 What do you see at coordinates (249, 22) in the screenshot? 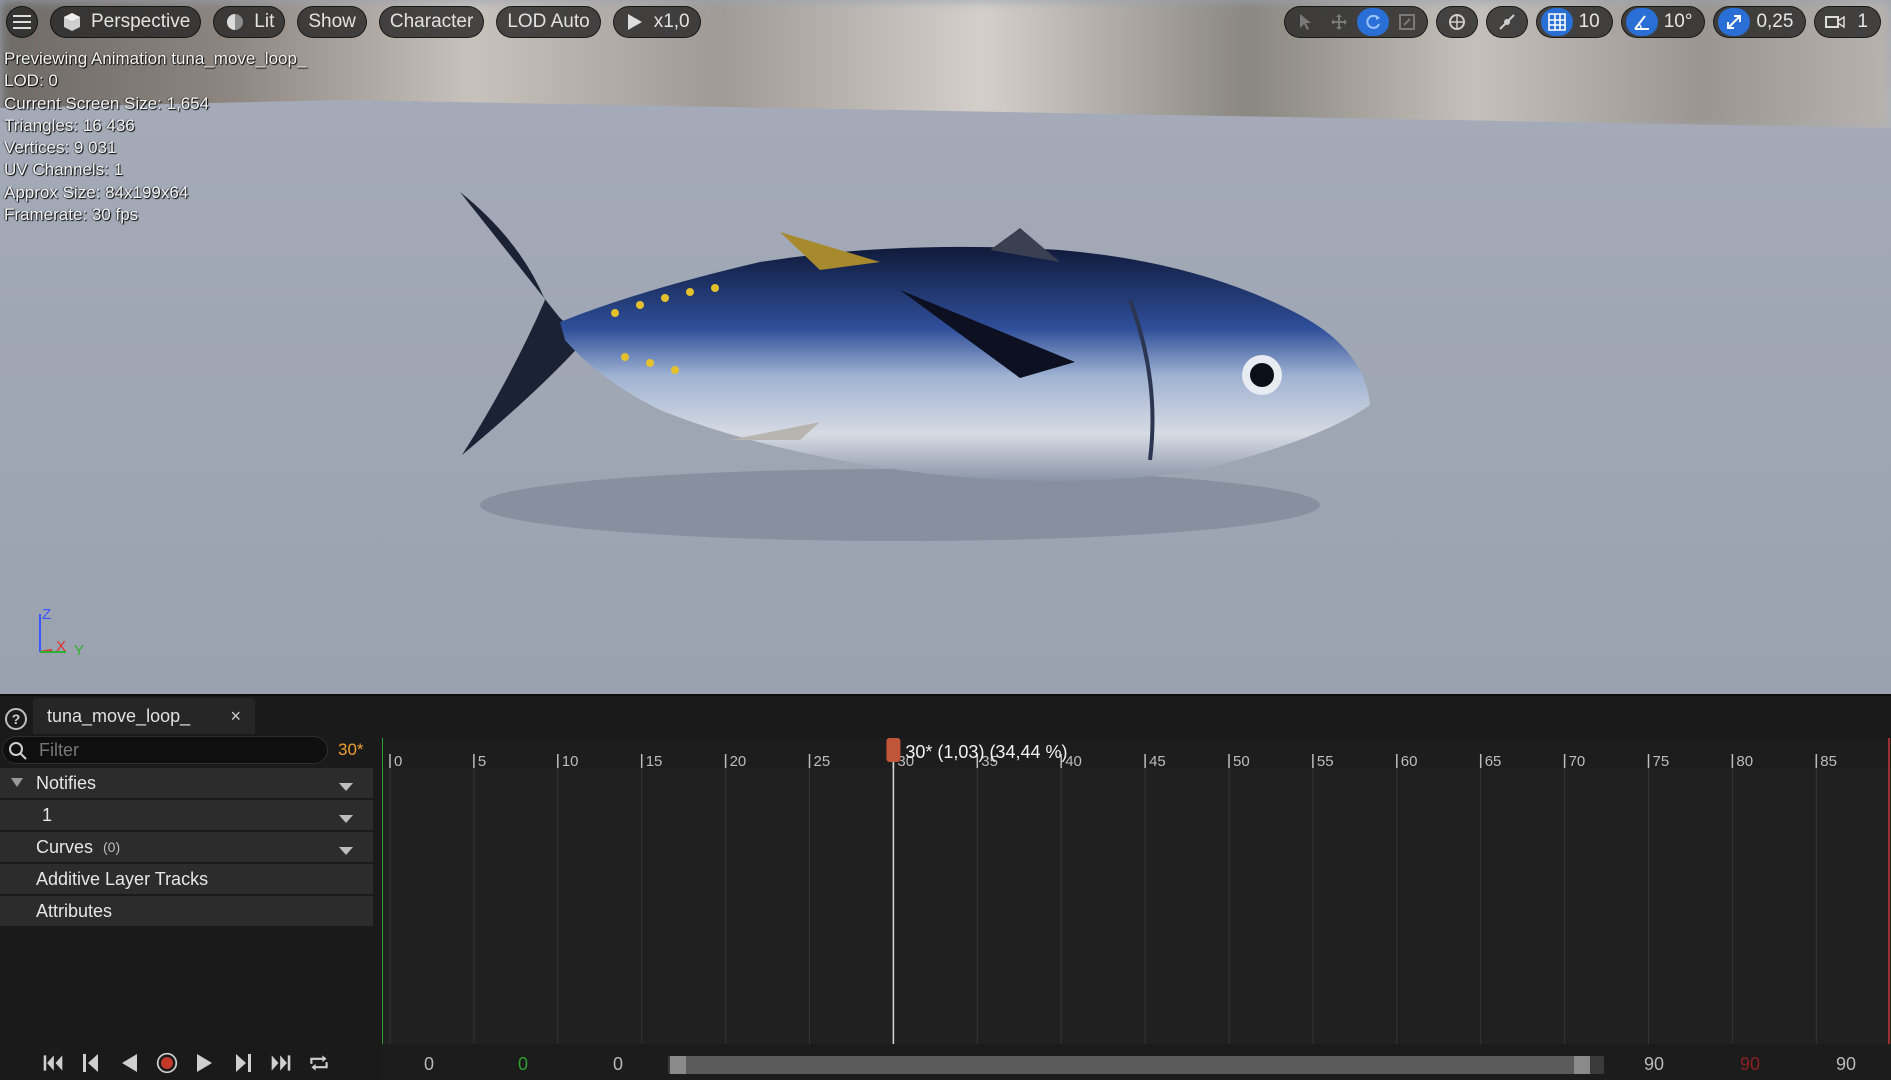
I see `lit-button: Lit` at bounding box center [249, 22].